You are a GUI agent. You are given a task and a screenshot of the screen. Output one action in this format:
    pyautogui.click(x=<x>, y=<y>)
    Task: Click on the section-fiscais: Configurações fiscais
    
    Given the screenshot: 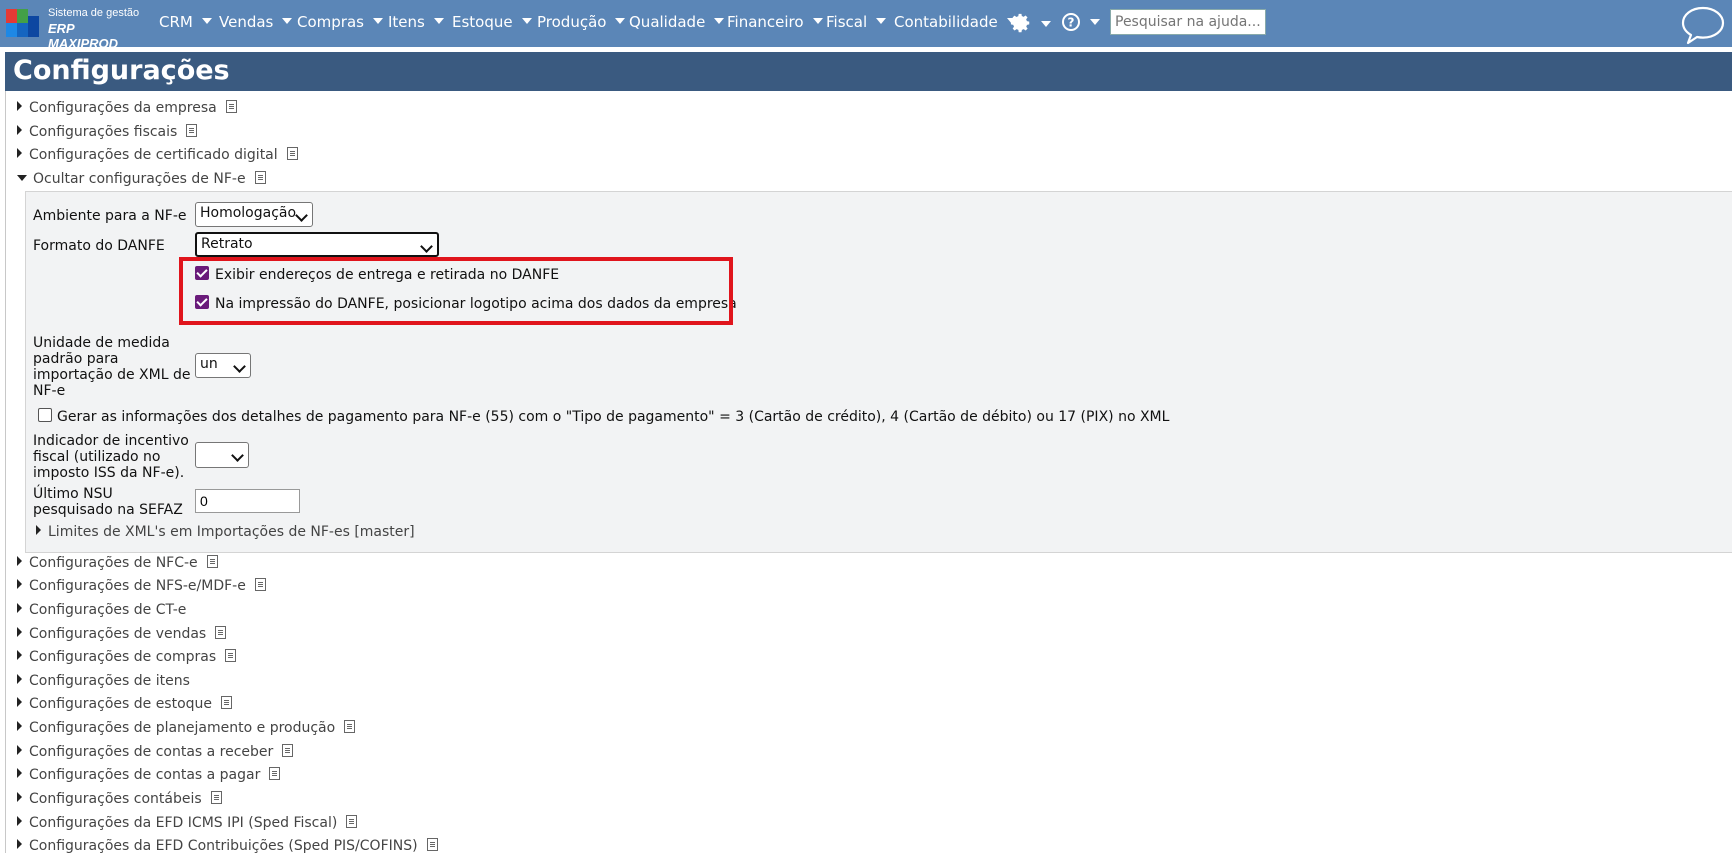 What is the action you would take?
    pyautogui.click(x=107, y=132)
    